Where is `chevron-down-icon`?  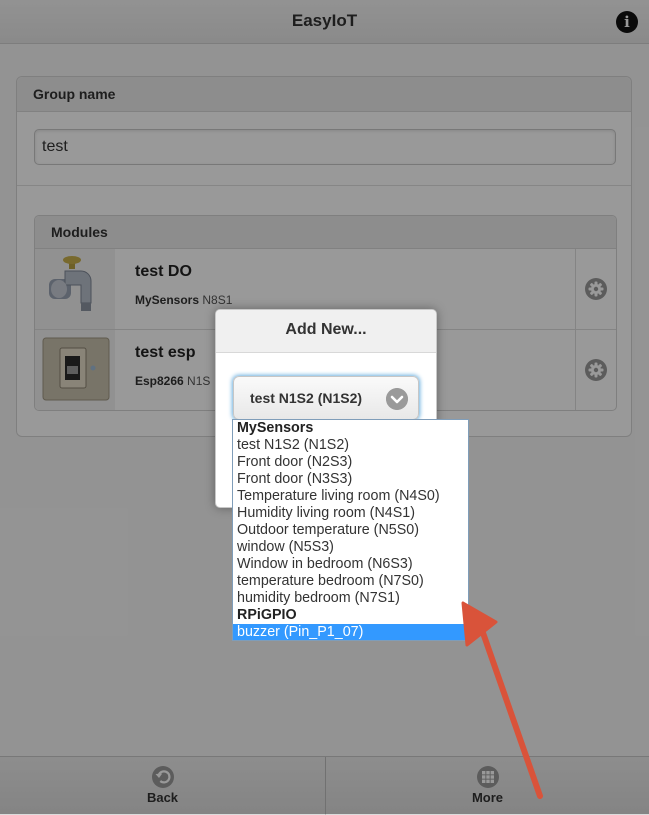
chevron-down-icon is located at coordinates (397, 399).